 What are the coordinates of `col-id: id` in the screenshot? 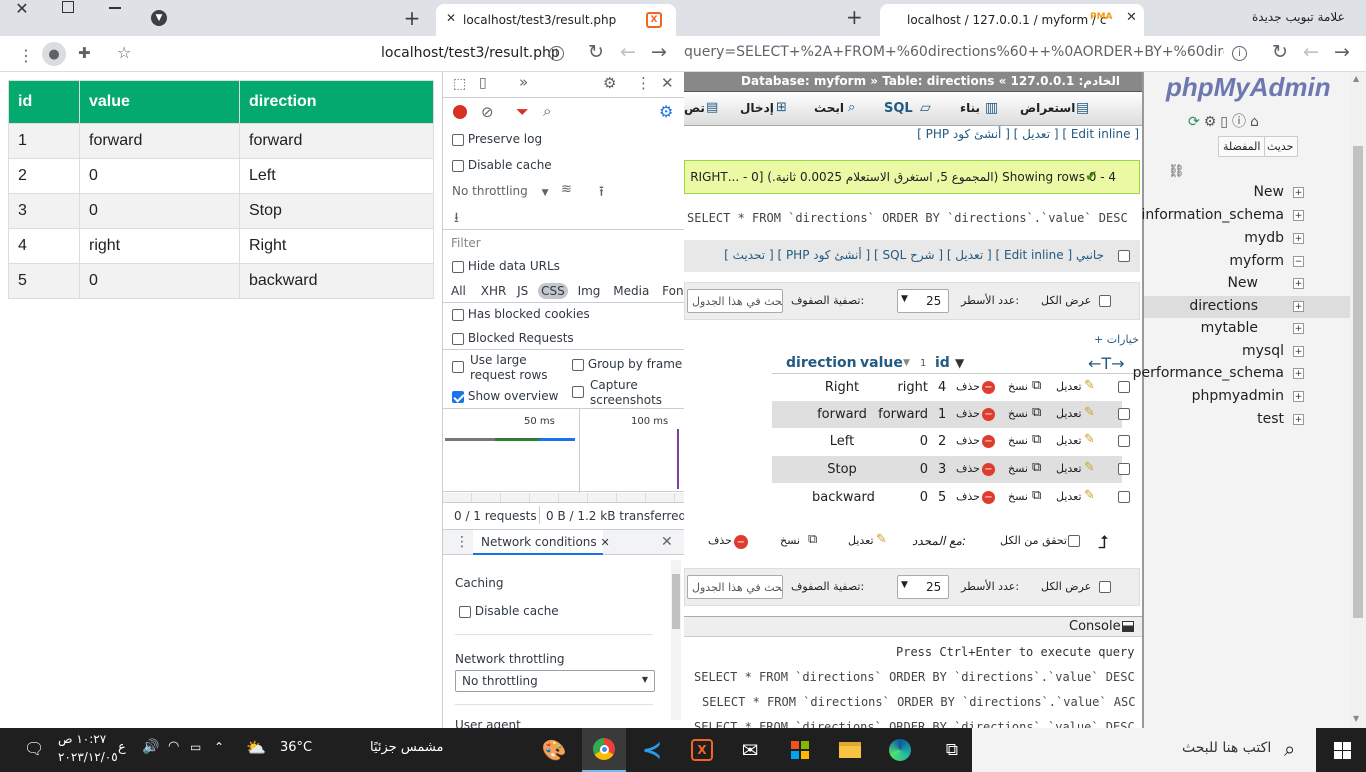 It's located at (942, 363).